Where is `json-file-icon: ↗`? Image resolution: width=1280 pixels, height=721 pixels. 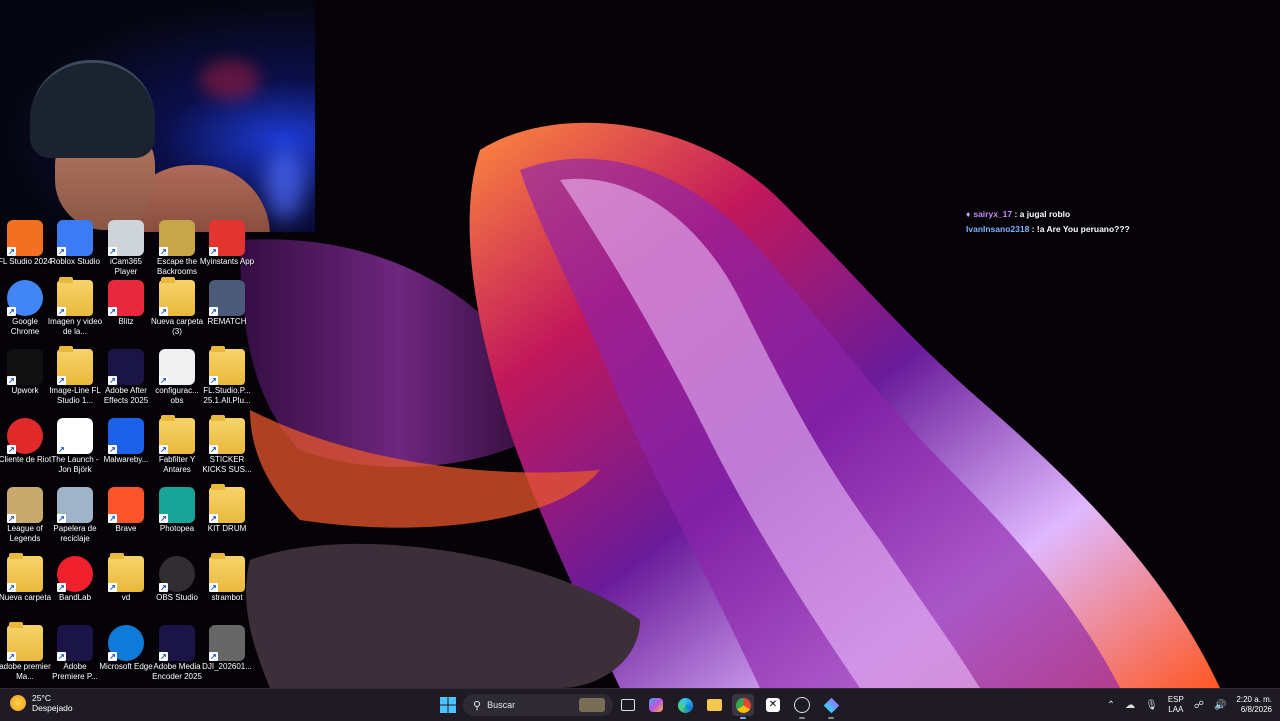
json-file-icon: ↗ is located at coordinates (177, 367).